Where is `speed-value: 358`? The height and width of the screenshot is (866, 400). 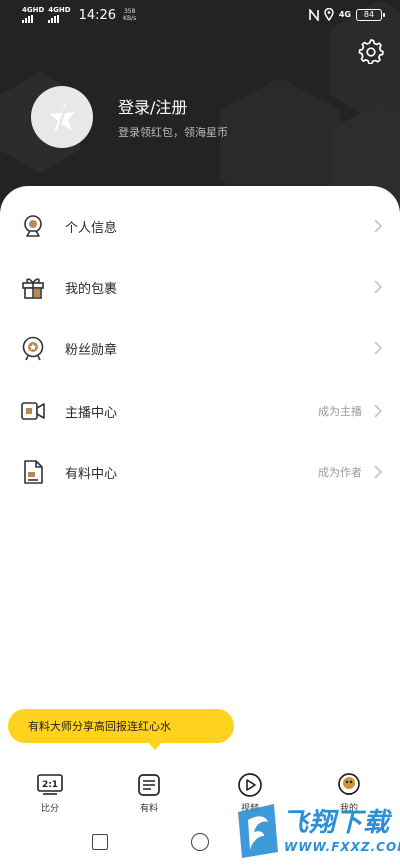
speed-value: 358 is located at coordinates (129, 11).